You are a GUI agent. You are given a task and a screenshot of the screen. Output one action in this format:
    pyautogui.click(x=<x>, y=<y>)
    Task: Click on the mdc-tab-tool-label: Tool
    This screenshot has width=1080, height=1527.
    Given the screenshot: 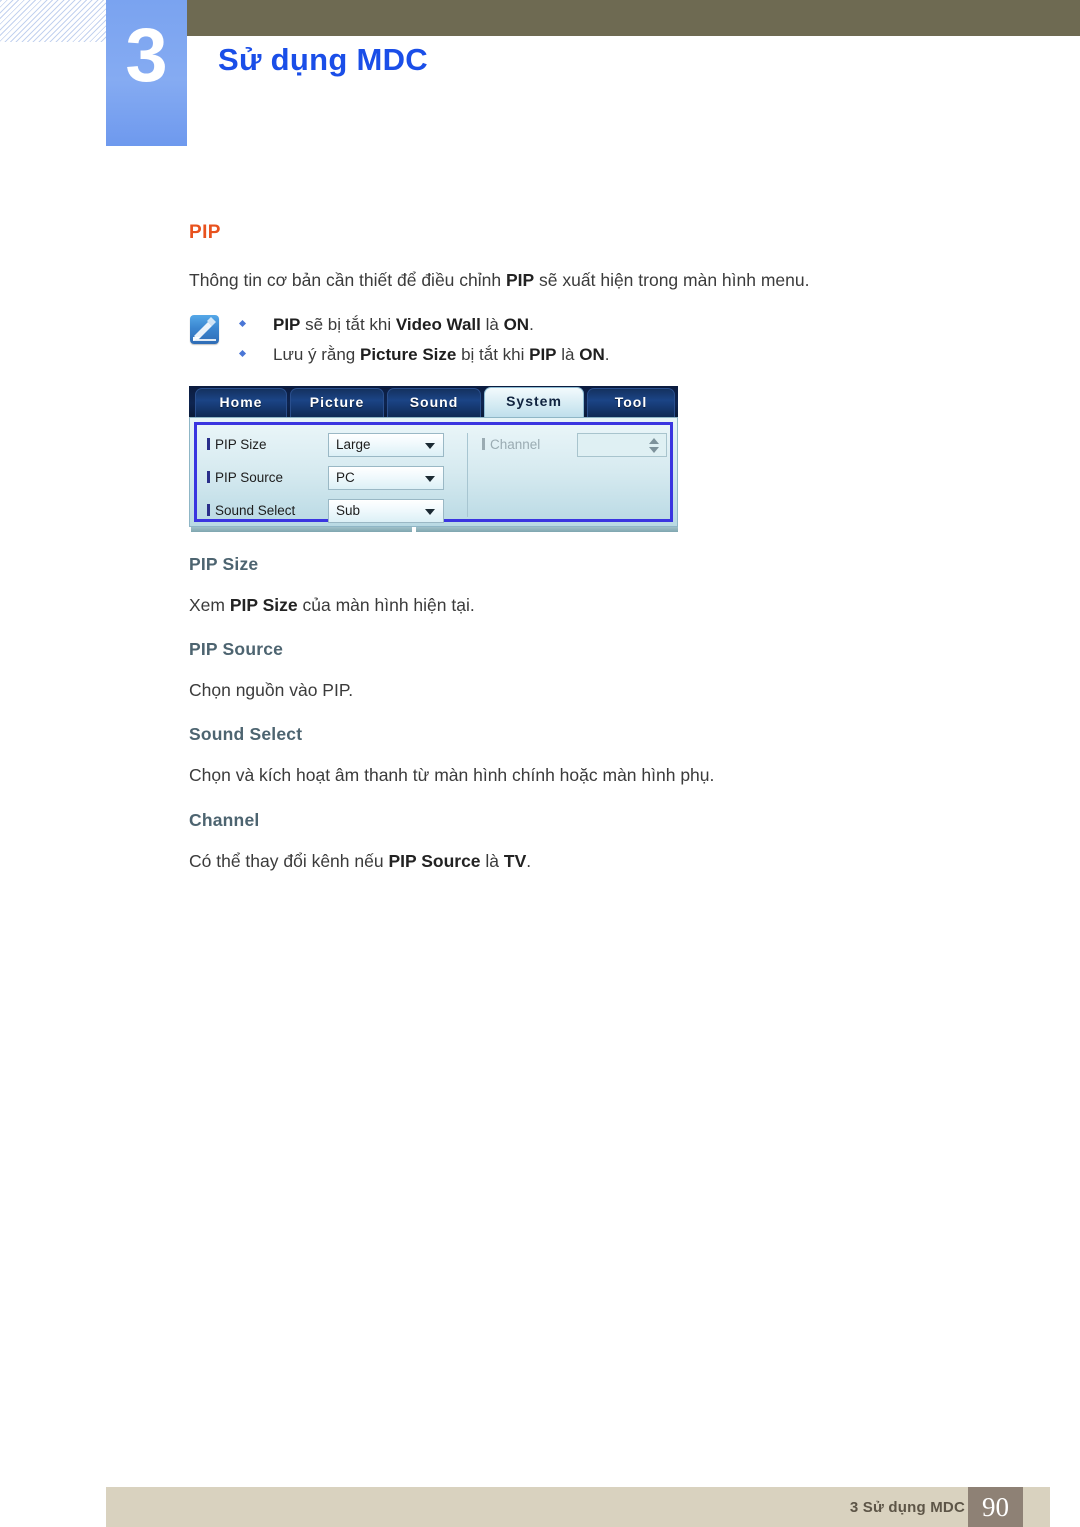 What is the action you would take?
    pyautogui.click(x=631, y=402)
    